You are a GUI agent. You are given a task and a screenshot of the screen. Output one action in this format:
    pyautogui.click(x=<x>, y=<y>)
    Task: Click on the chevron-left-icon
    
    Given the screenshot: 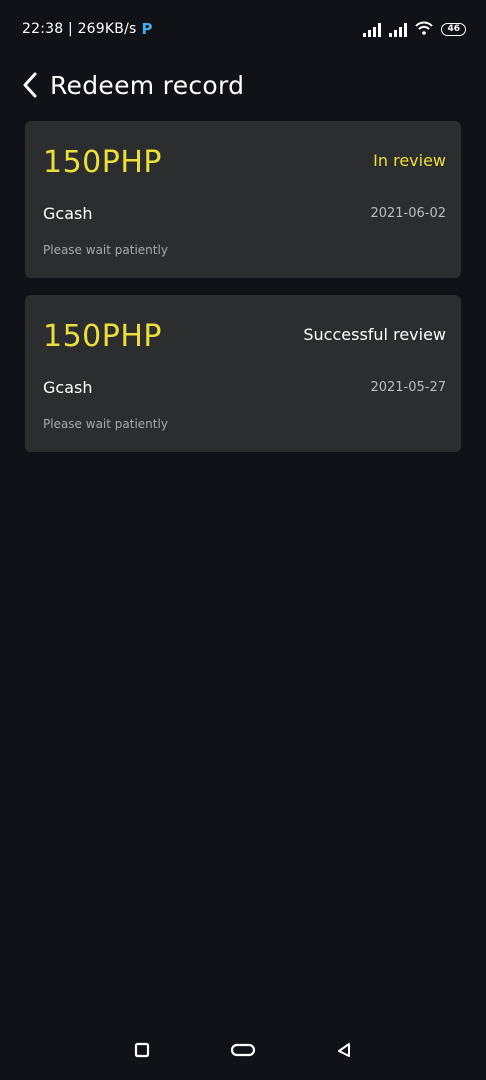 What is the action you would take?
    pyautogui.click(x=31, y=85)
    